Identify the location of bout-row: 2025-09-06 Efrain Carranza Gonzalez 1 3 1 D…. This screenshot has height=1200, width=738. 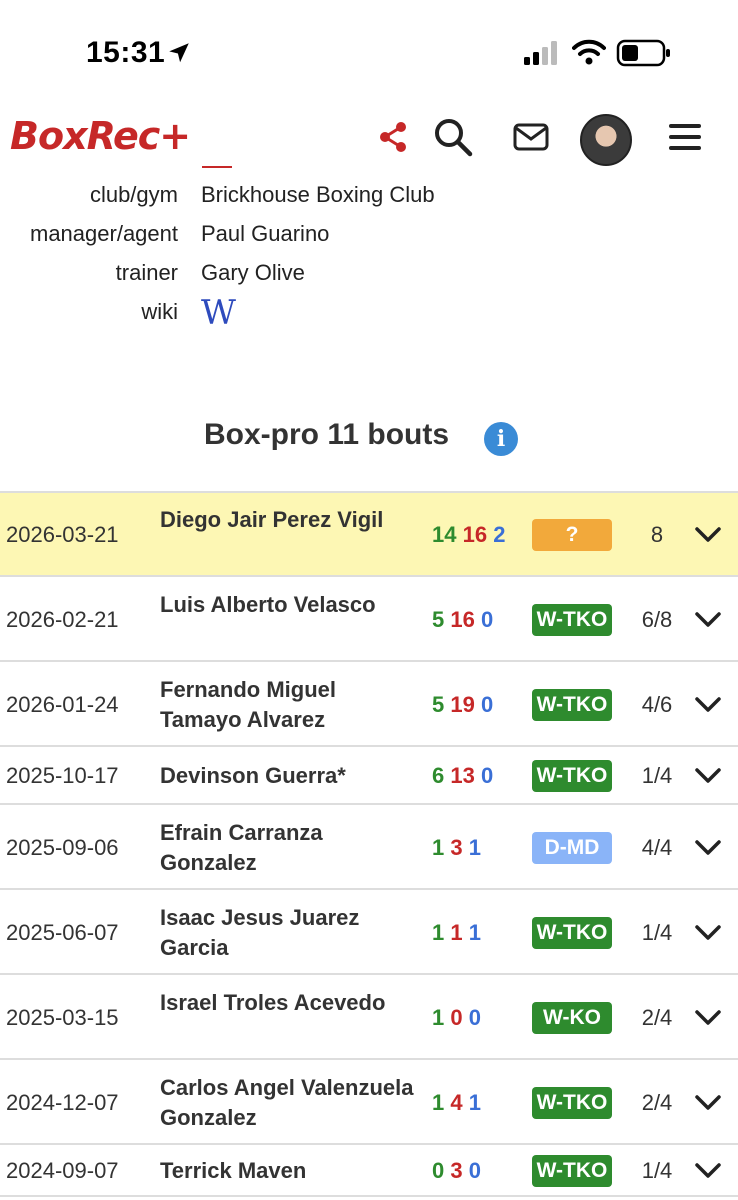
(369, 847).